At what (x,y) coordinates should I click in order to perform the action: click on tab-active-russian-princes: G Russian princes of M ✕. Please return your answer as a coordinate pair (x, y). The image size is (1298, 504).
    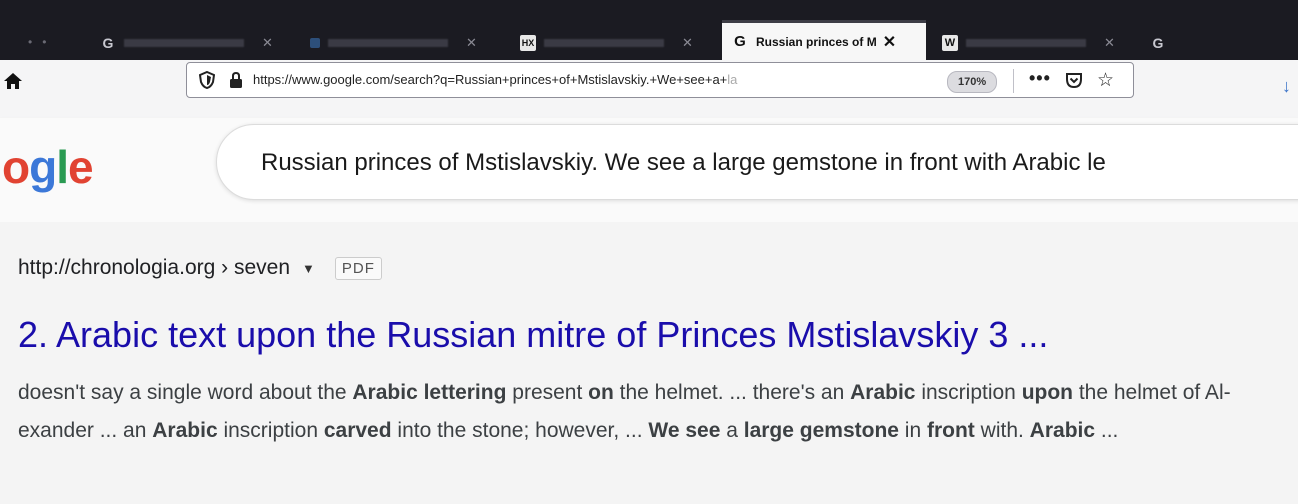
    Looking at the image, I should click on (824, 40).